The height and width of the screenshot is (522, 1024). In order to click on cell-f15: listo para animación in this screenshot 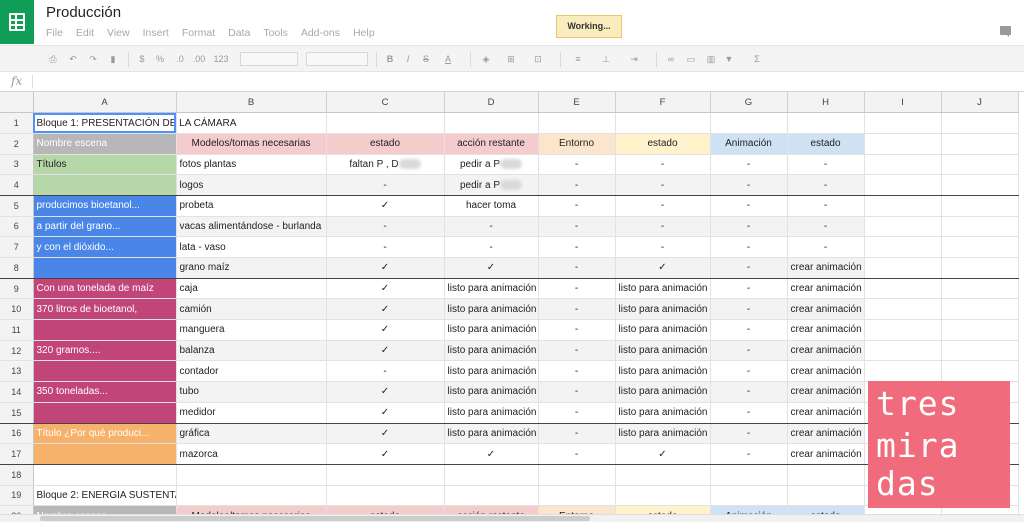, I will do `click(663, 413)`.